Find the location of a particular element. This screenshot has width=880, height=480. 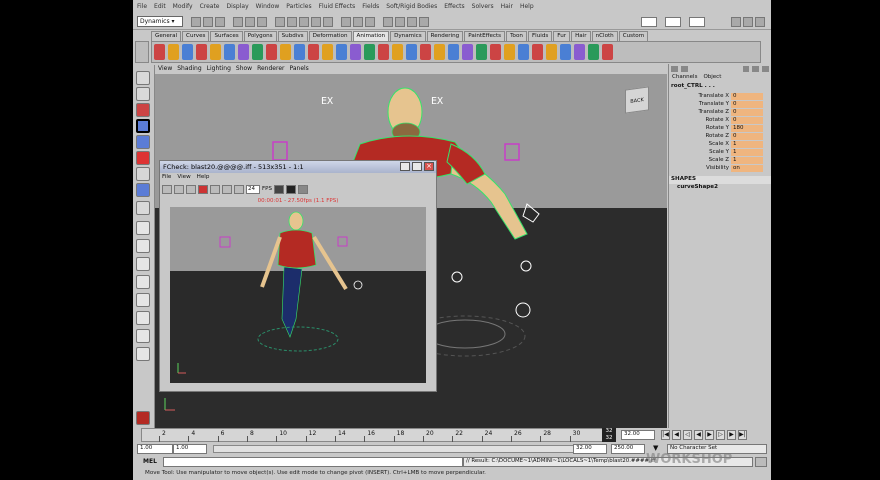

tab-ncloth: nCloth is located at coordinates (604, 36).